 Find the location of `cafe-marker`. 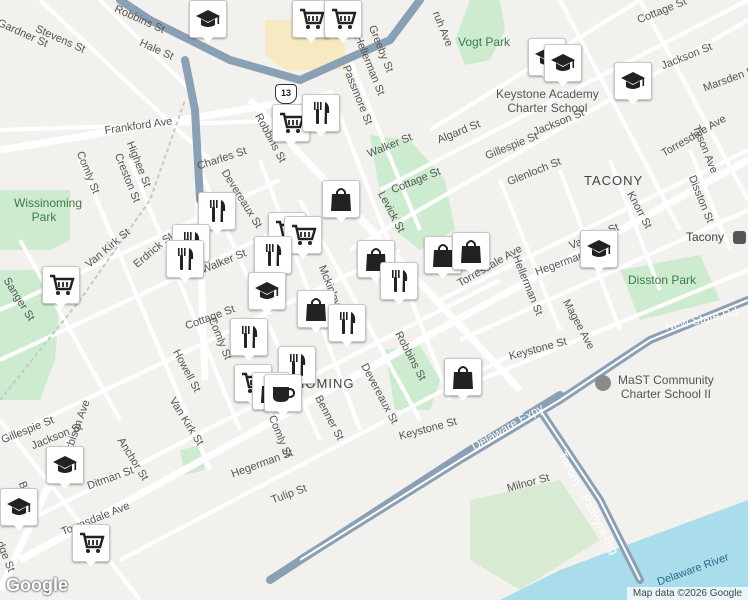

cafe-marker is located at coordinates (283, 396).